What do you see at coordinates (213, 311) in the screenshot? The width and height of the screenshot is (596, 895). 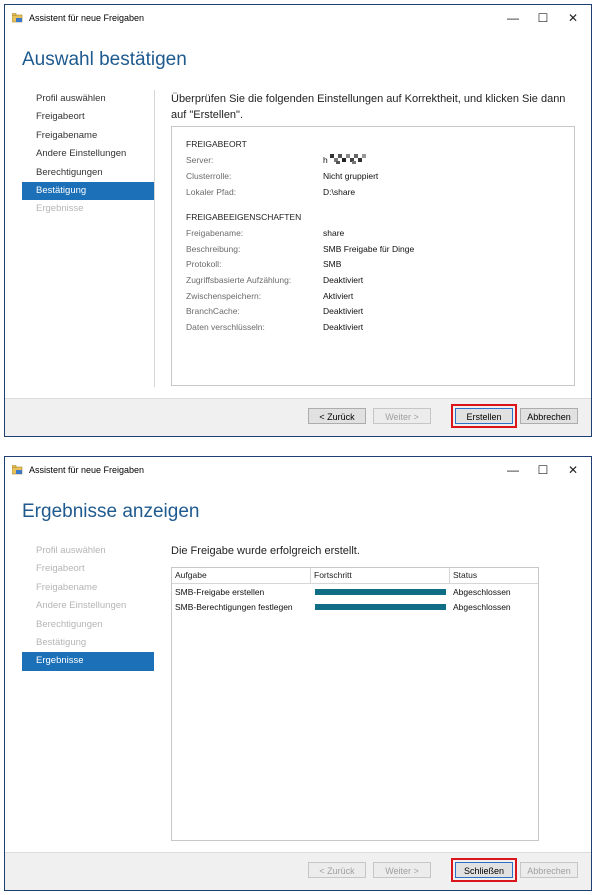 I see `row-label-branchcache: BranchCache:` at bounding box center [213, 311].